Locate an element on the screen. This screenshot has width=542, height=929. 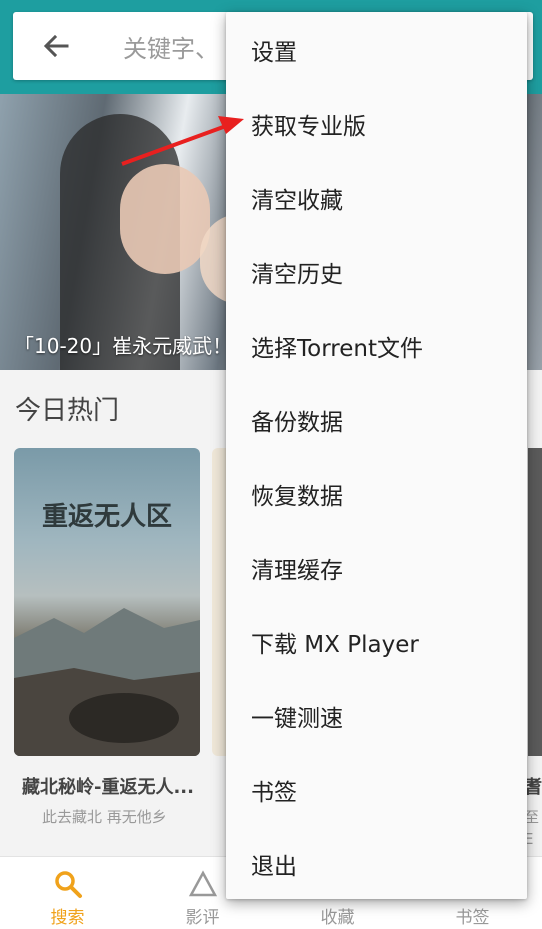
menu-item-label: 书签 is located at coordinates (274, 793).